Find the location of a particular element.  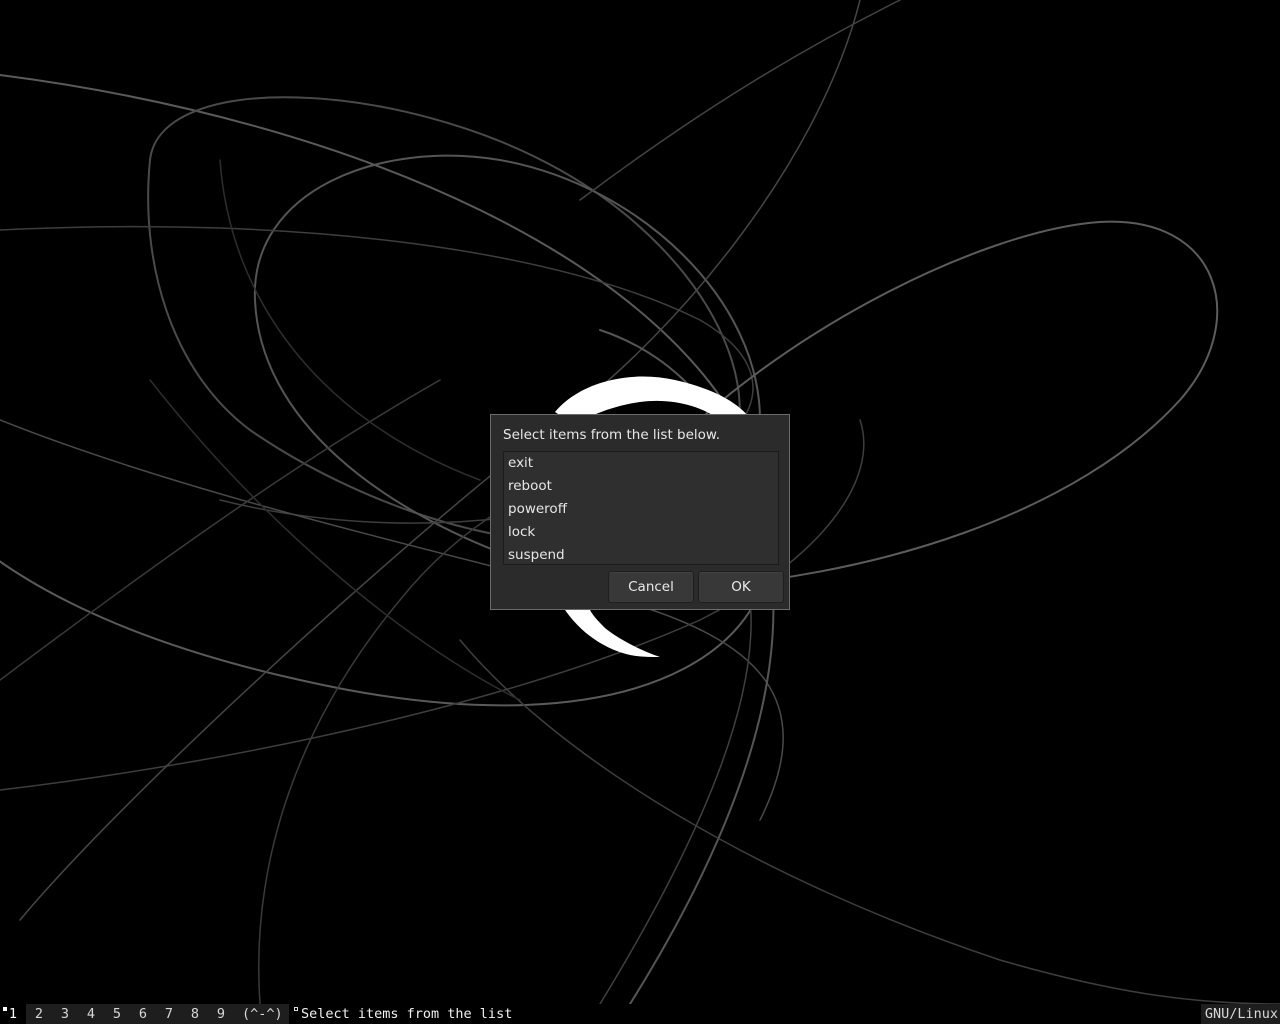

workspace-tag-label: 4 is located at coordinates (91, 1014).